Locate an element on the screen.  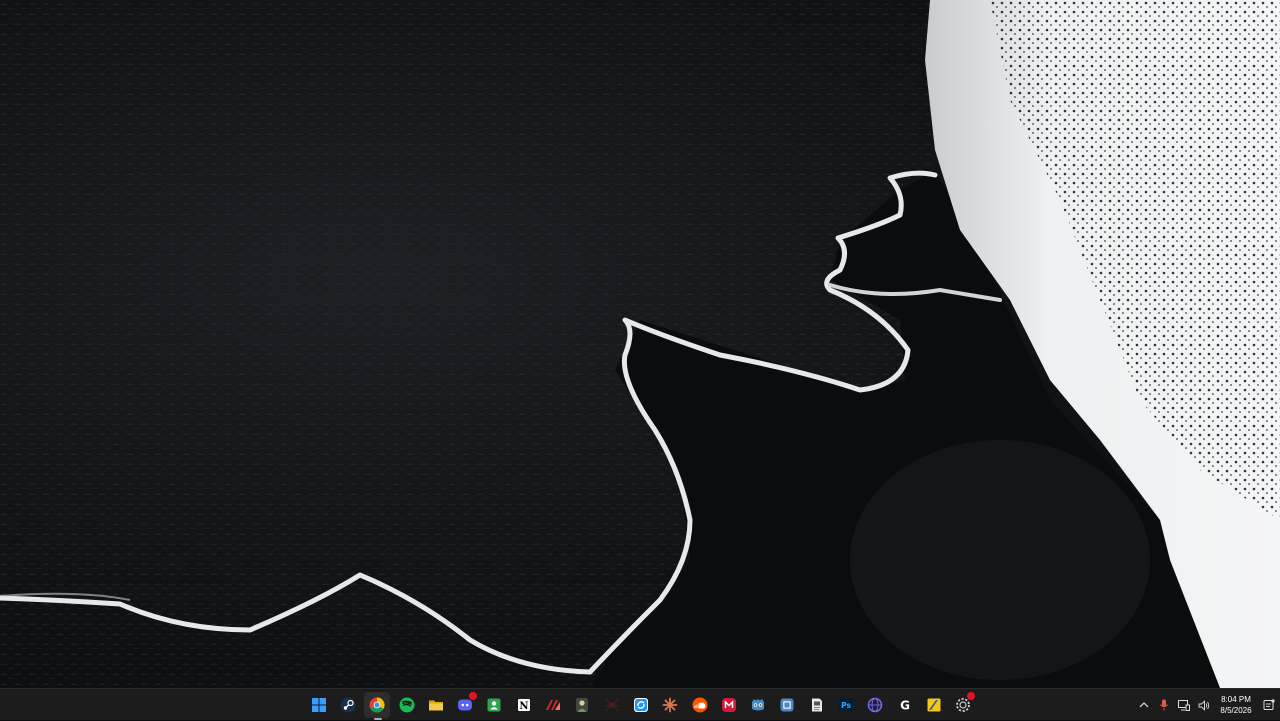
taskbar-apps: N Ps G is located at coordinates (641, 705).